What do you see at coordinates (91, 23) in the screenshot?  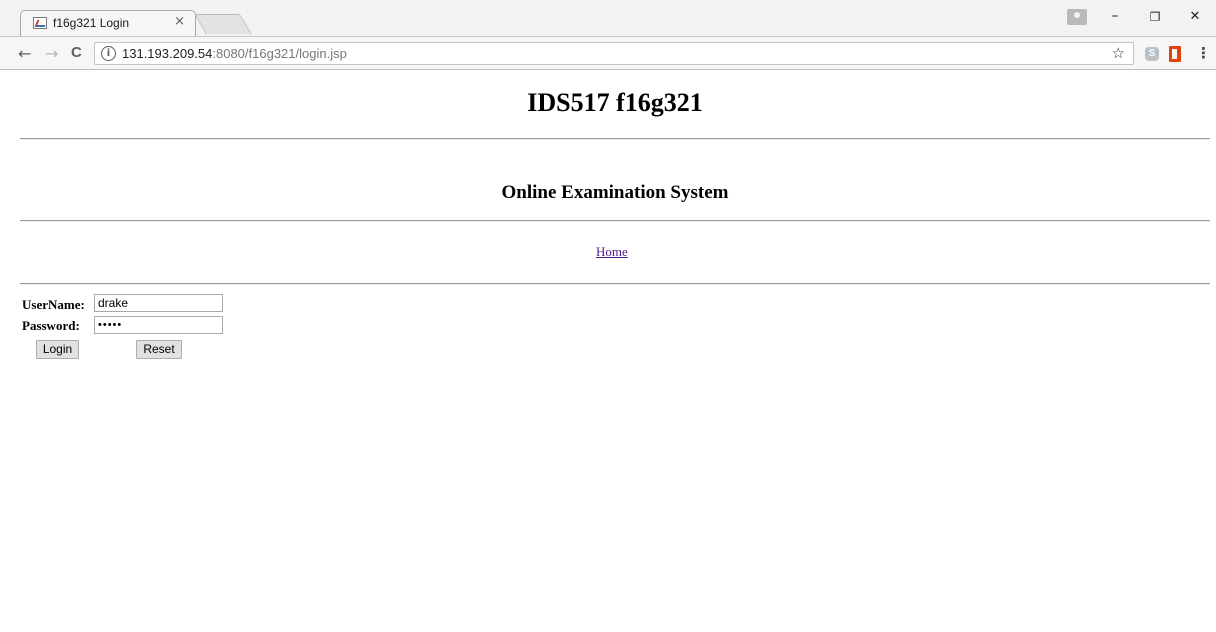 I see `tab-title: f16g321 Login` at bounding box center [91, 23].